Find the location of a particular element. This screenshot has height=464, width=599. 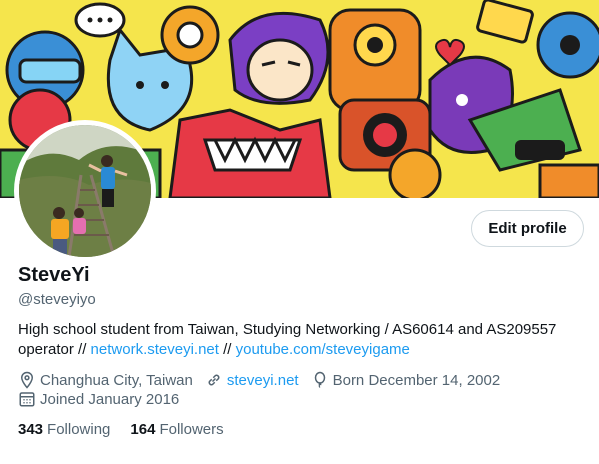

joined-item: Joined January 2016 is located at coordinates (98, 399).